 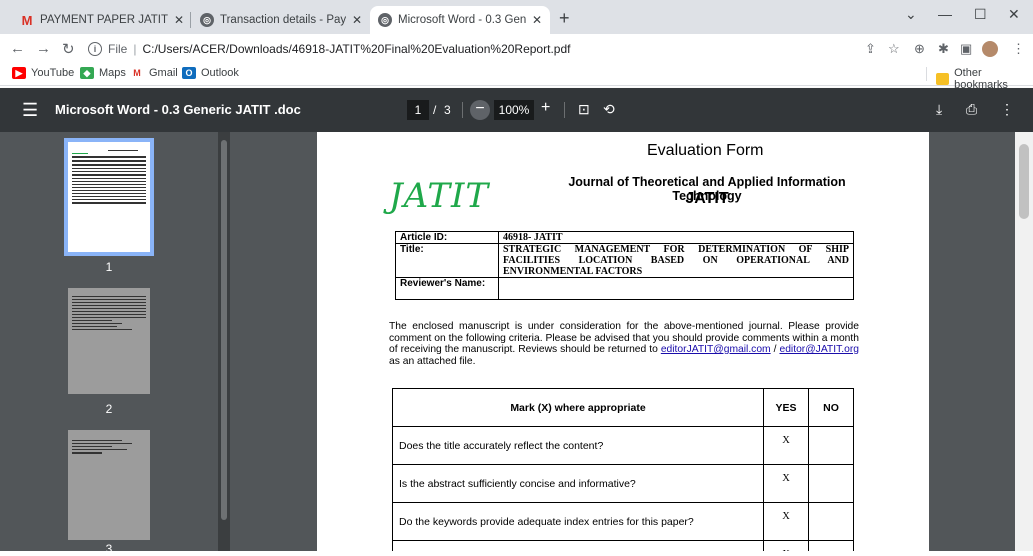 What do you see at coordinates (578, 545) in the screenshot?
I see `criteria-question` at bounding box center [578, 545].